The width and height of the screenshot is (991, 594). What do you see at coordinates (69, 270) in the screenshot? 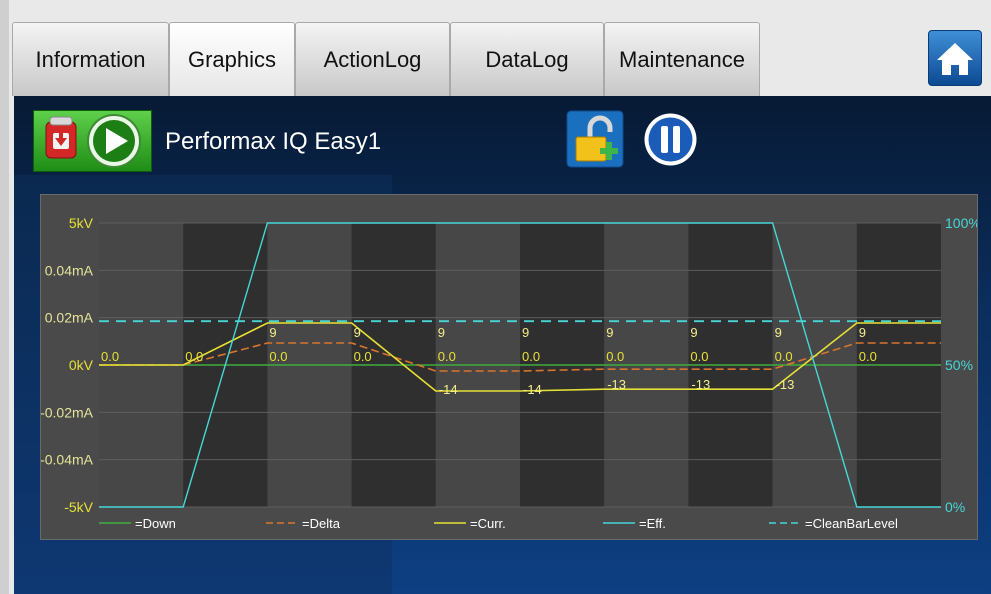
I see `y-left-tick-label: 0.04mA` at bounding box center [69, 270].